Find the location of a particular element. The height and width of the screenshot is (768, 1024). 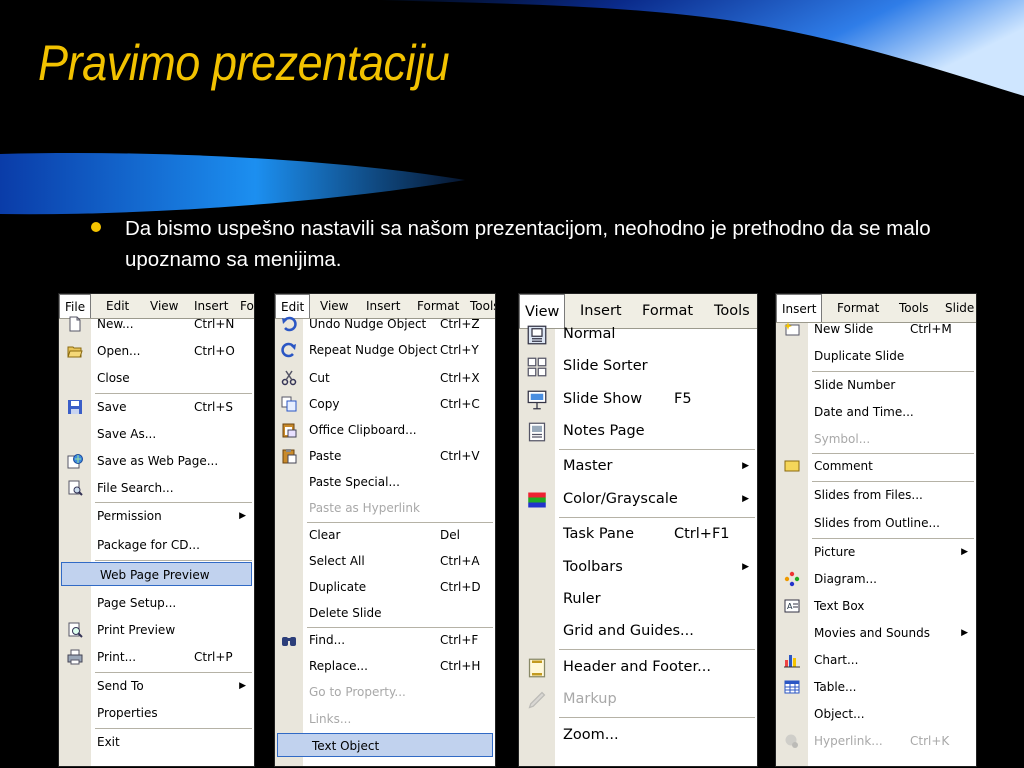

menu-item-print: Print... Ctrl+P is located at coordinates (156, 657).